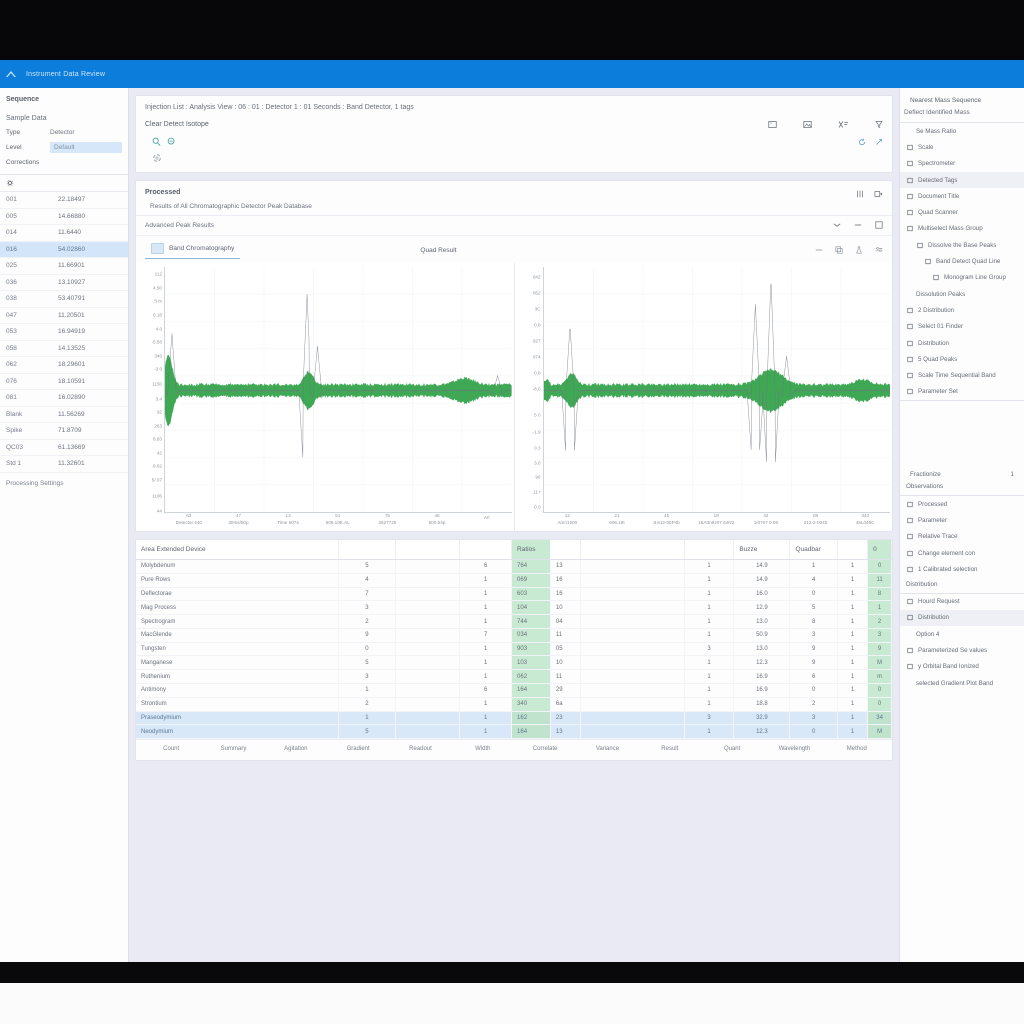  I want to click on table-column-header: Buzze, so click(762, 550).